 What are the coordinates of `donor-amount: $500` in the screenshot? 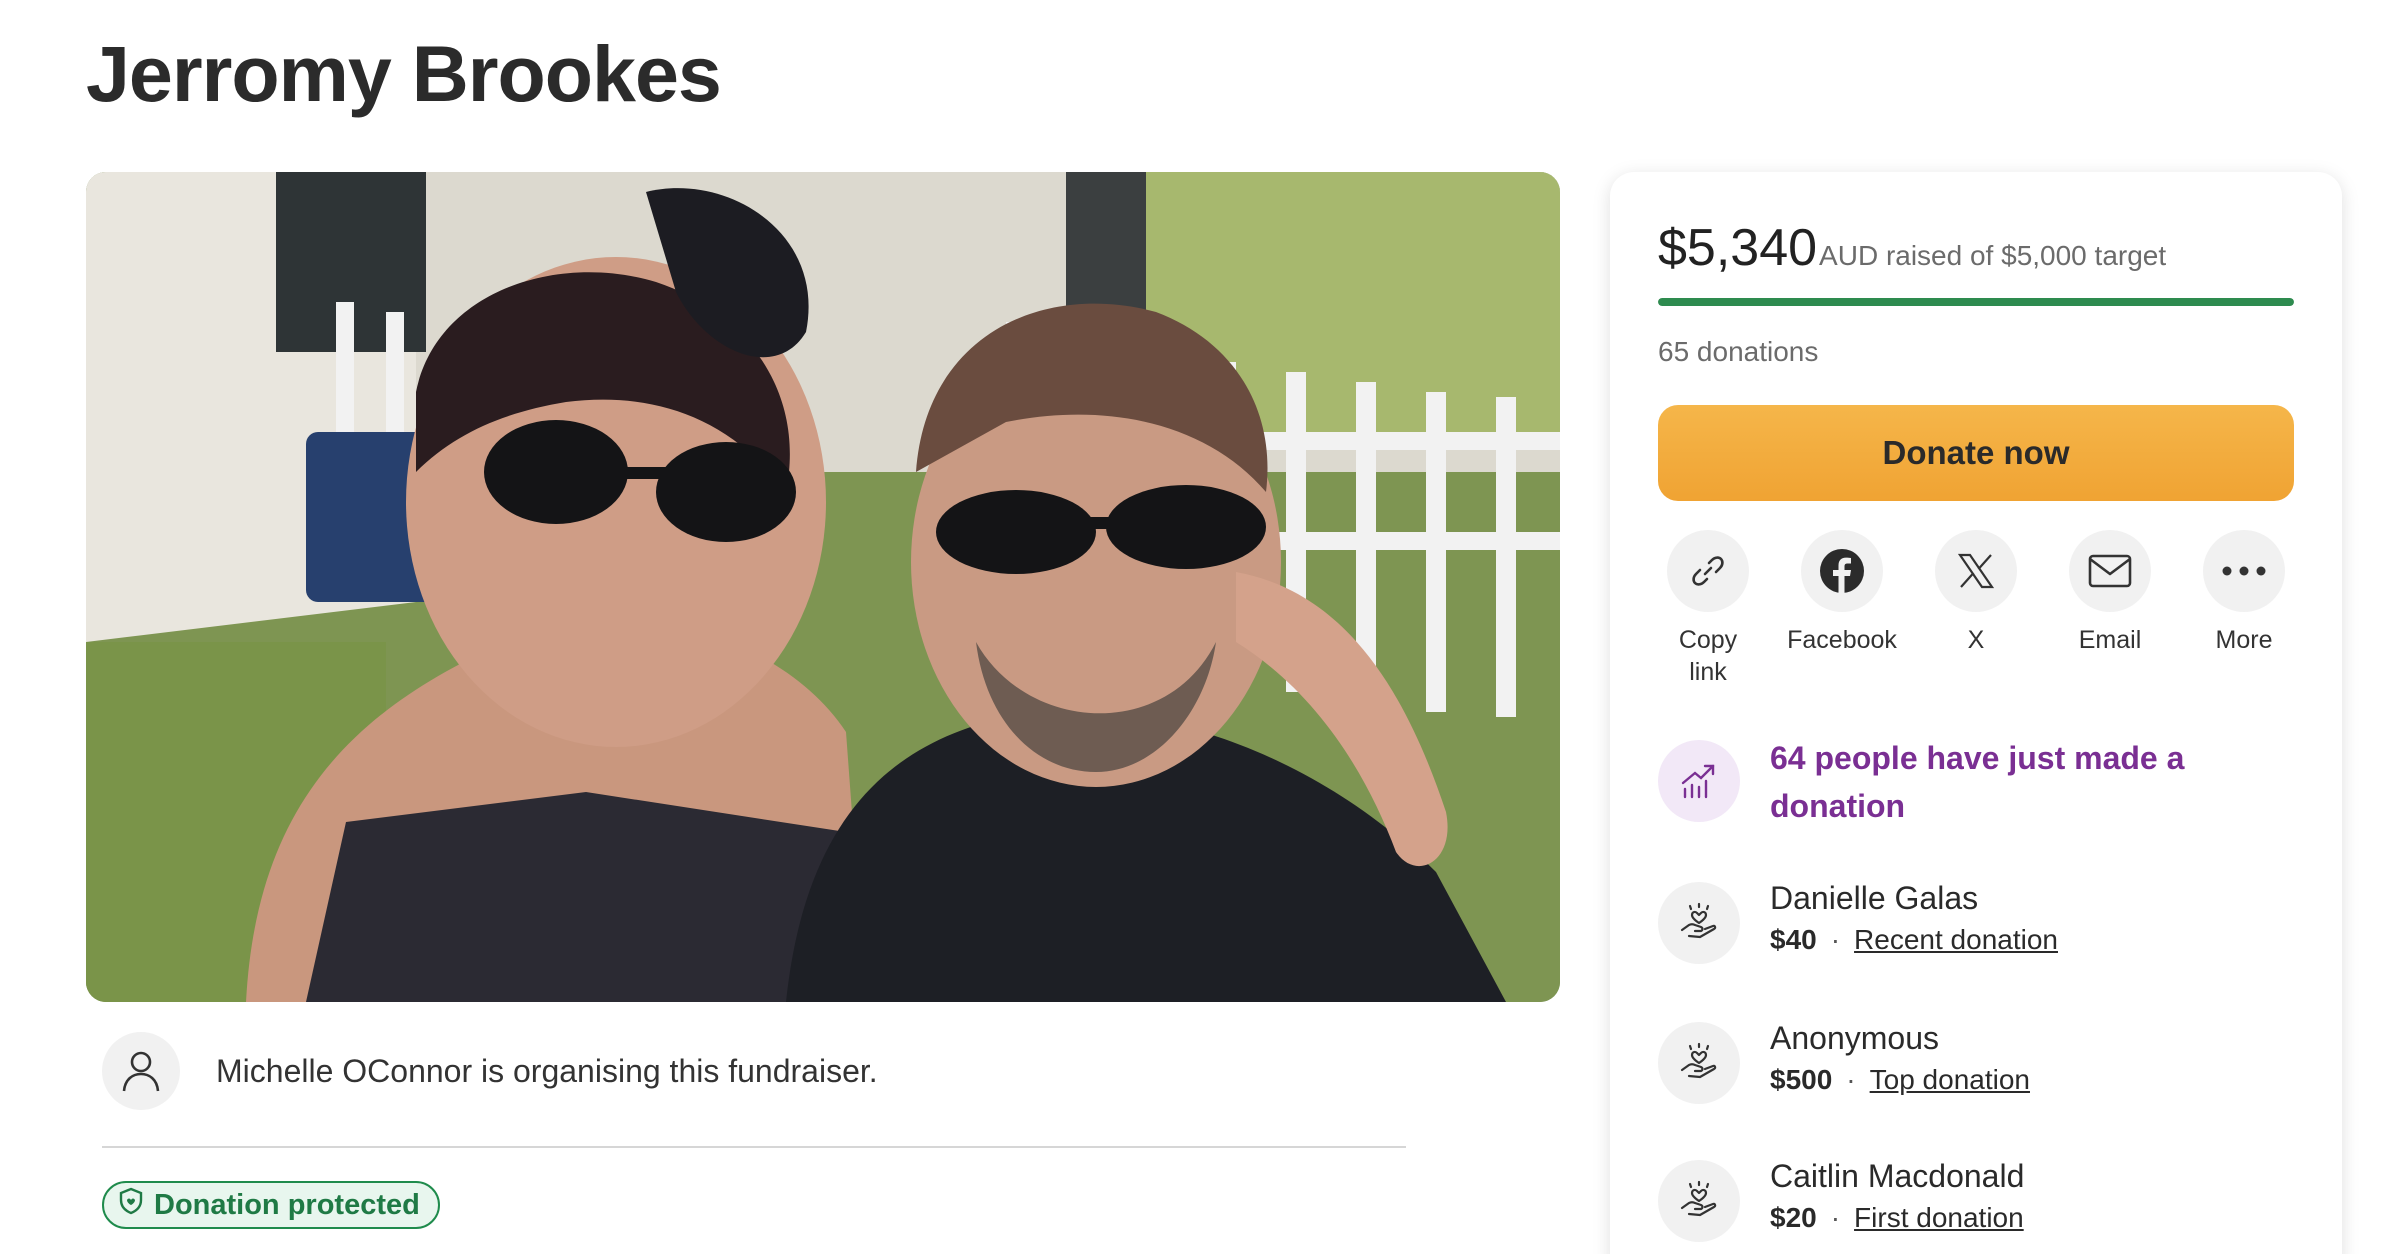 It's located at (1801, 1079).